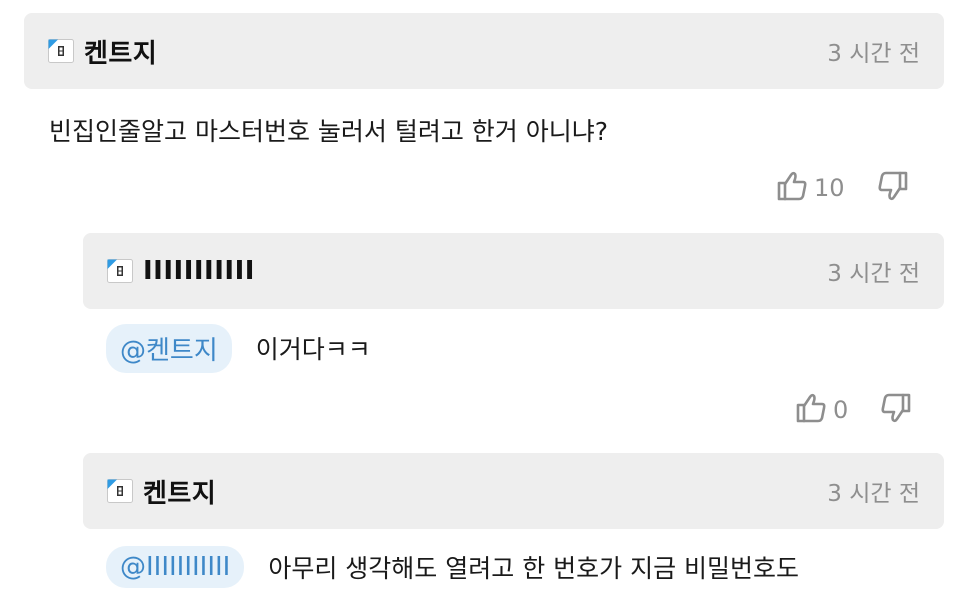  I want to click on comment-header: 켄트지 3 시간 전, so click(484, 51).